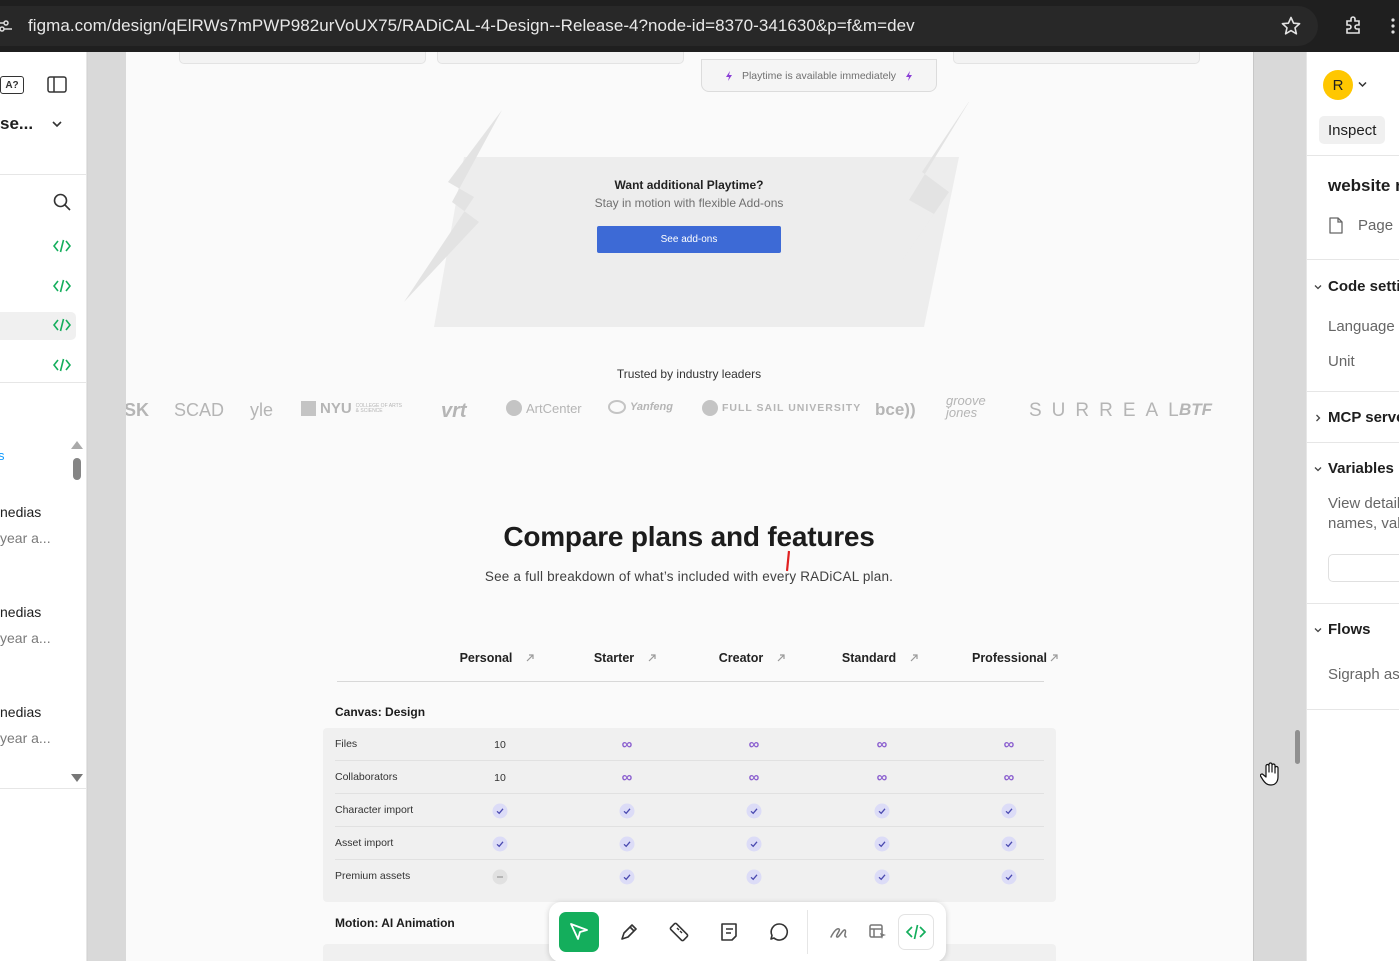 This screenshot has height=961, width=1399. I want to click on bolt-icon, so click(909, 75).